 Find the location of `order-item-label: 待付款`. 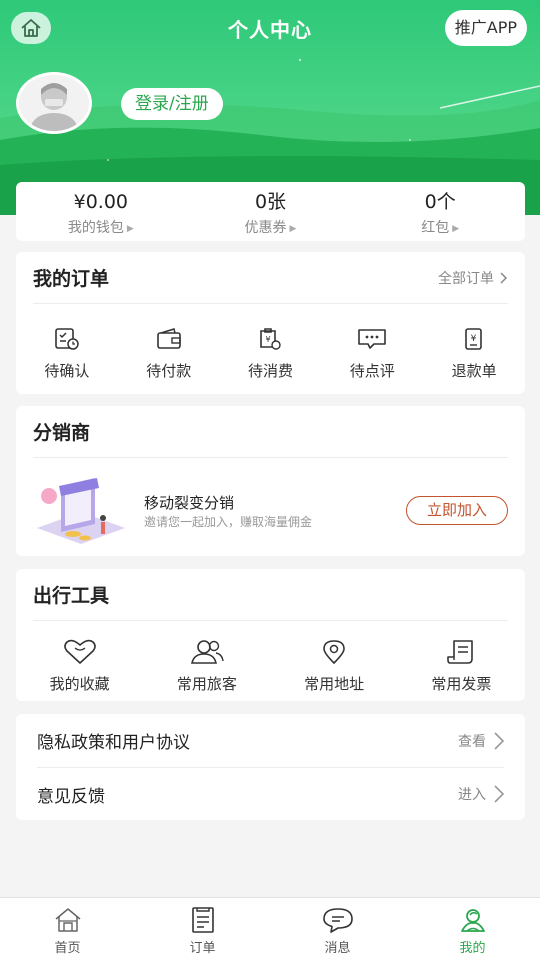

order-item-label: 待付款 is located at coordinates (169, 371).